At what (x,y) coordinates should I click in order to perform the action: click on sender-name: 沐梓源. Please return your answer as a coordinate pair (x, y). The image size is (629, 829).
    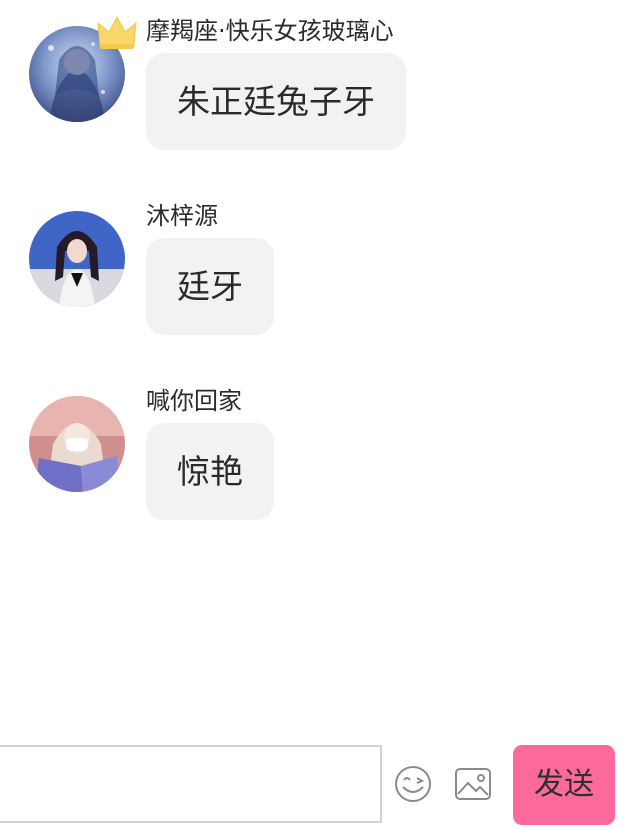
    Looking at the image, I should click on (182, 216).